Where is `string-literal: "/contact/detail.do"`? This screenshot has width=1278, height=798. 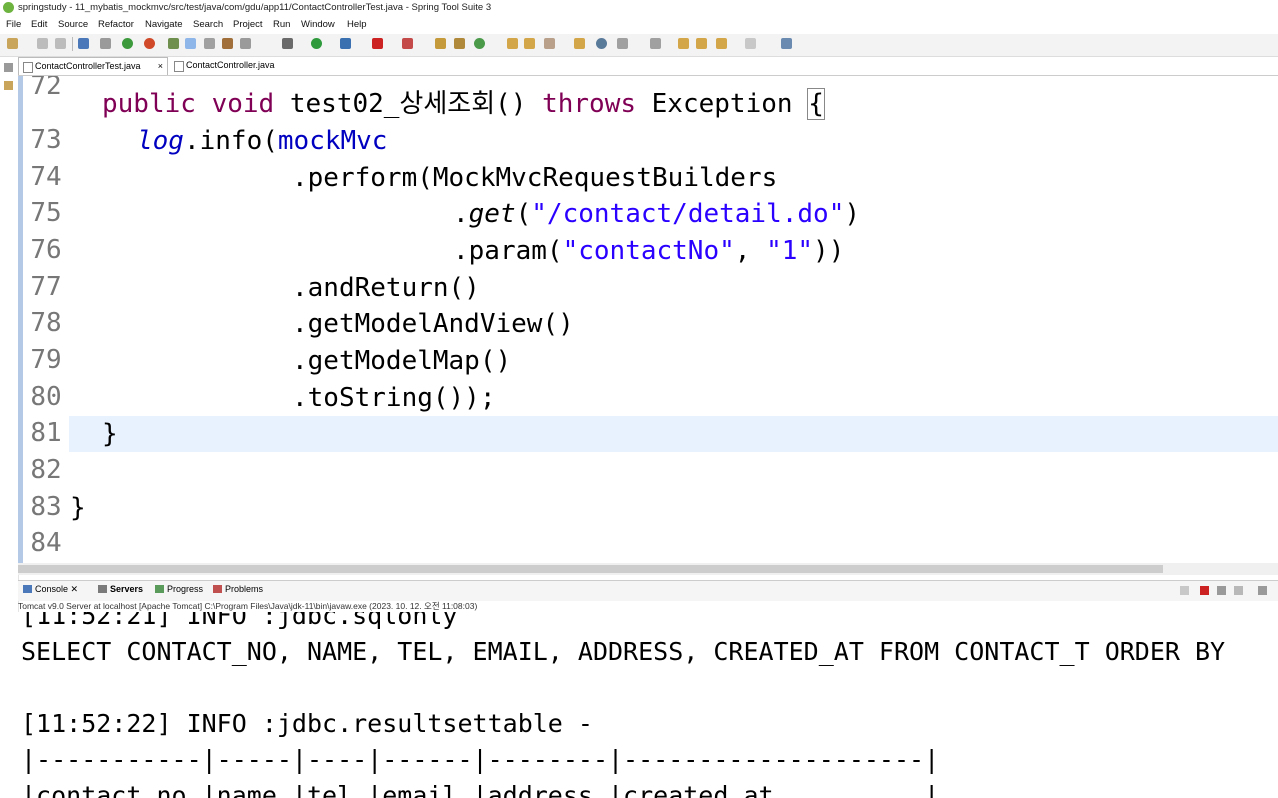
string-literal: "/contact/detail.do" is located at coordinates (688, 214).